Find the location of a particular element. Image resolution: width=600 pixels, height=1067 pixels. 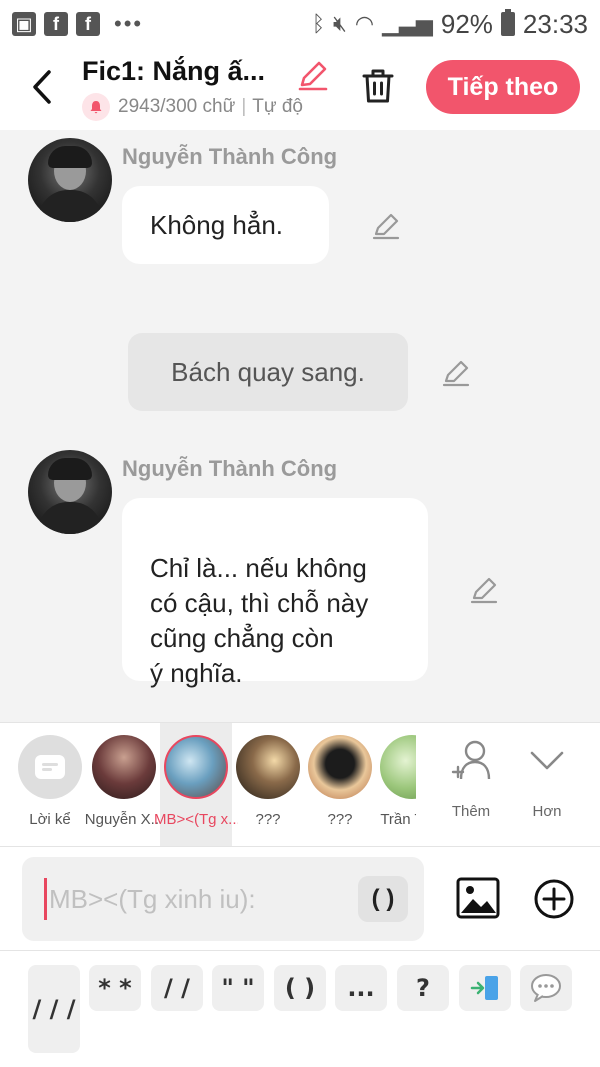

save-mode: Tự độ is located at coordinates (277, 106).